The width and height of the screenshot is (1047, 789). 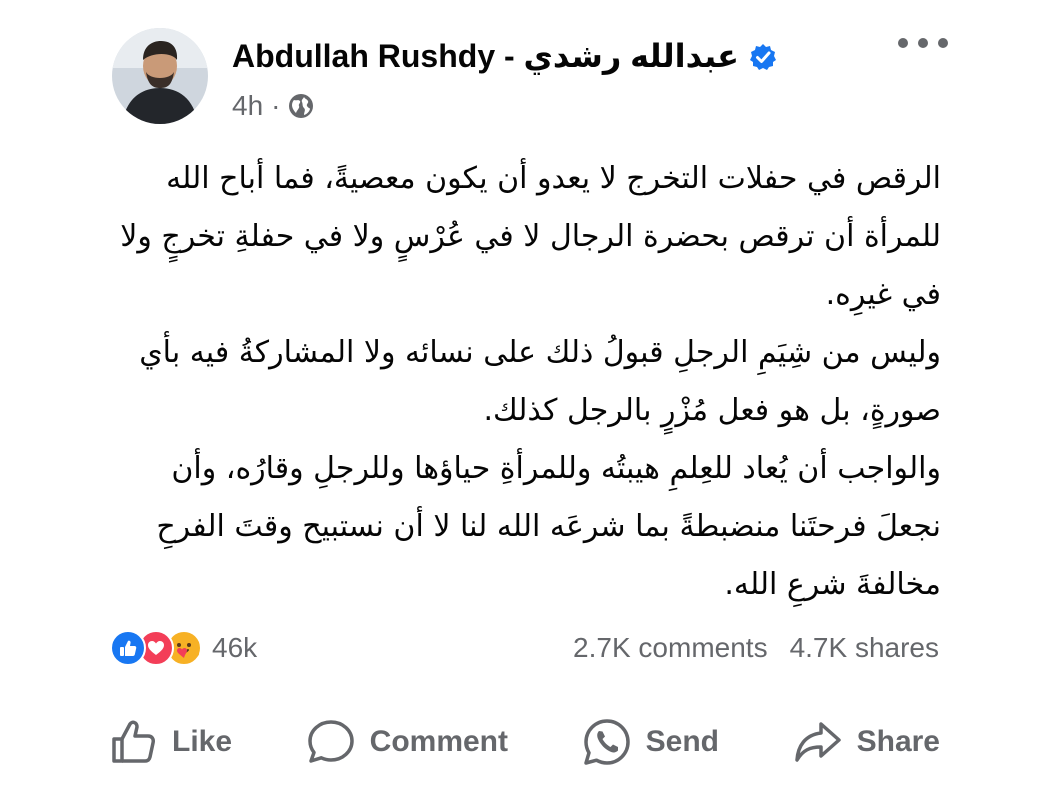 What do you see at coordinates (128, 648) in the screenshot?
I see `like-reaction-icon` at bounding box center [128, 648].